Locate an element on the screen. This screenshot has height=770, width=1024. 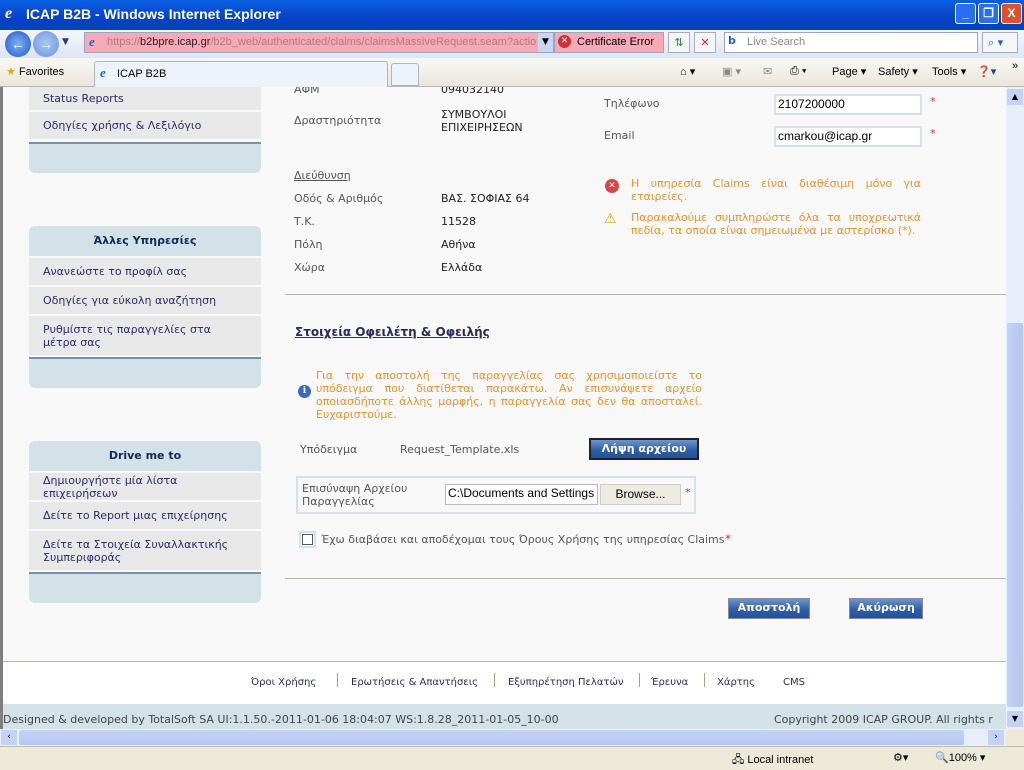
scroll-up-button: ▲ is located at coordinates (1015, 97).